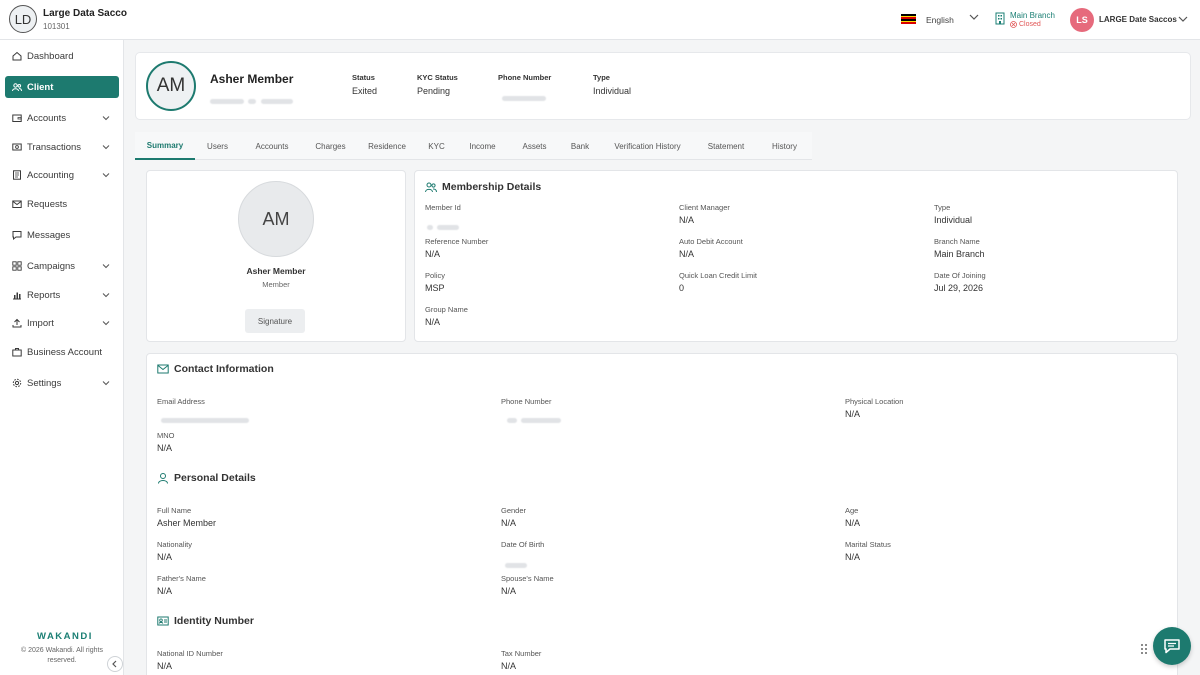  What do you see at coordinates (40, 87) in the screenshot?
I see `sidebar-item-label: Client` at bounding box center [40, 87].